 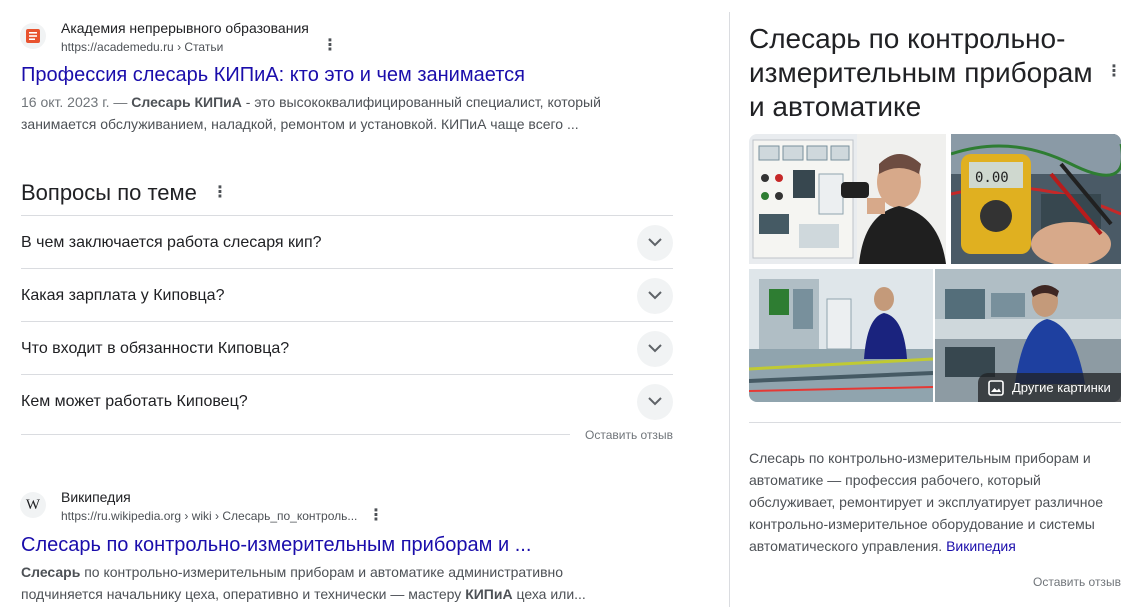 I want to click on more-images-button: Другие картинки, so click(x=1049, y=387).